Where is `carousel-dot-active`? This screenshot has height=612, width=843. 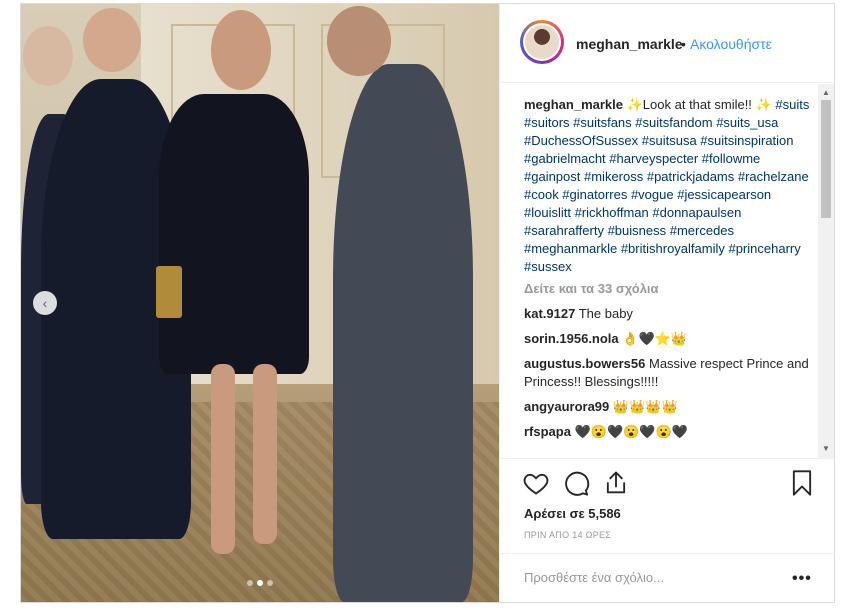 carousel-dot-active is located at coordinates (260, 583).